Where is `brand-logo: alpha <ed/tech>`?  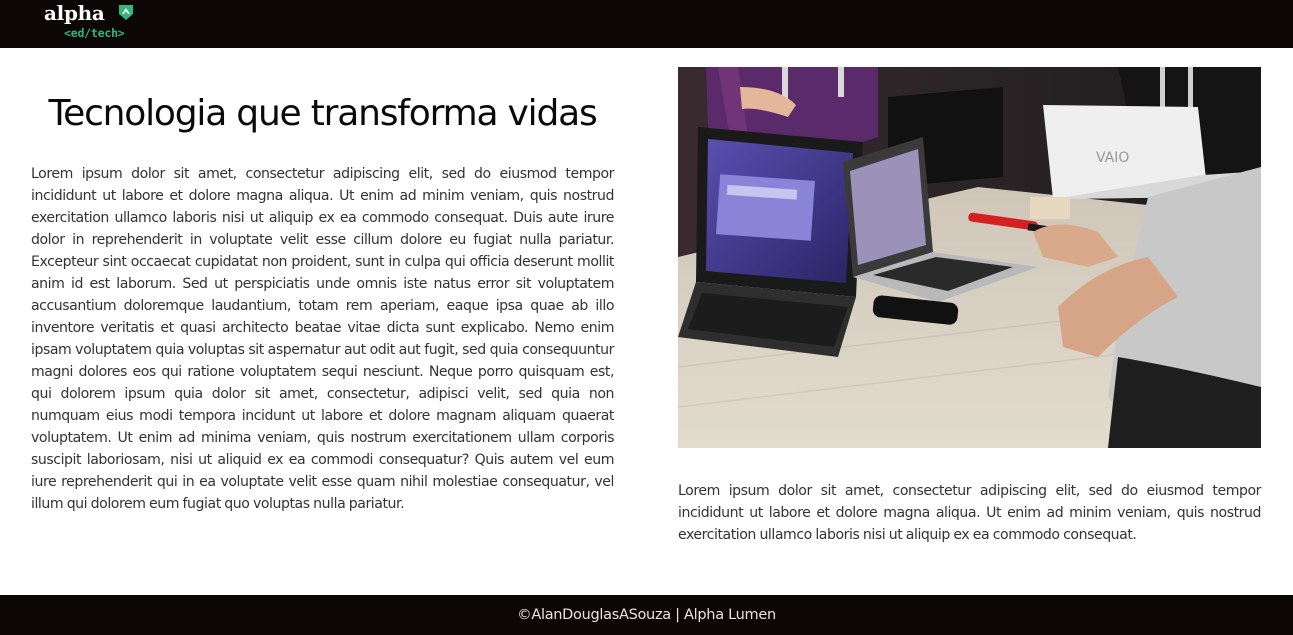 brand-logo: alpha <ed/tech> is located at coordinates (94, 23).